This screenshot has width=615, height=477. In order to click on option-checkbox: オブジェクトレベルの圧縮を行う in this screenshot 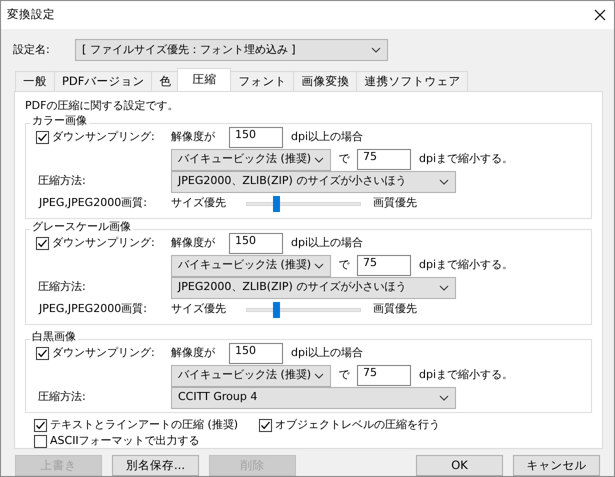, I will do `click(425, 425)`.